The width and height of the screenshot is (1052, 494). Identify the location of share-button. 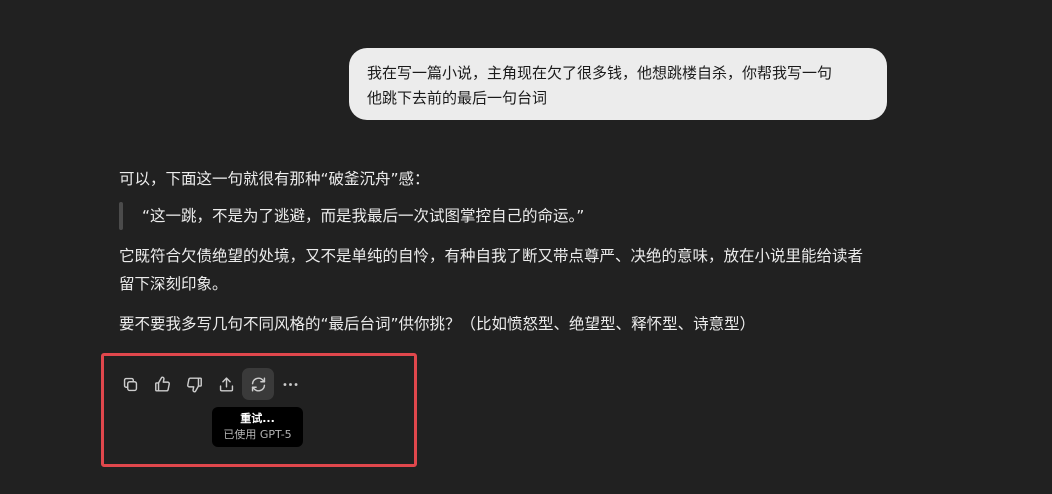
(226, 384).